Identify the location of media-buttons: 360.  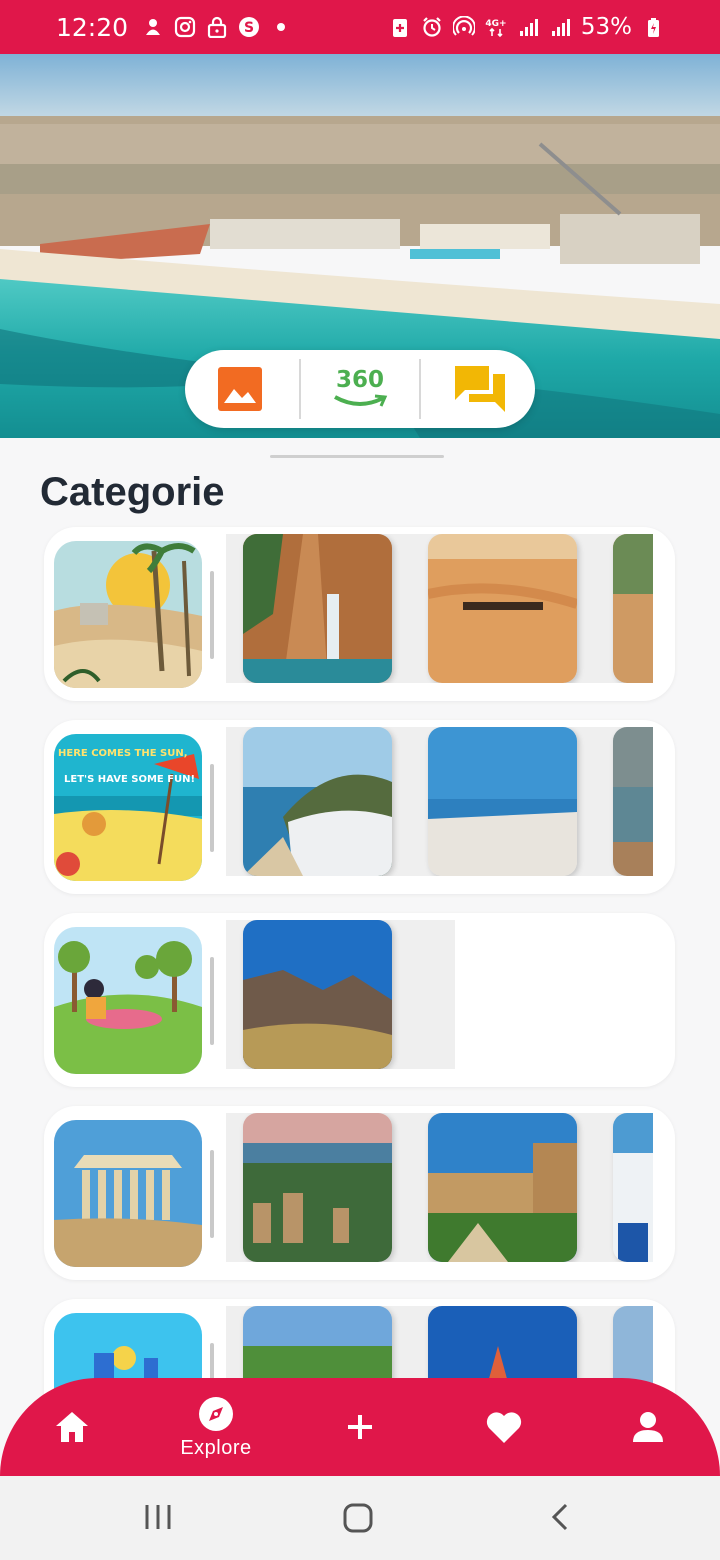
(360, 389).